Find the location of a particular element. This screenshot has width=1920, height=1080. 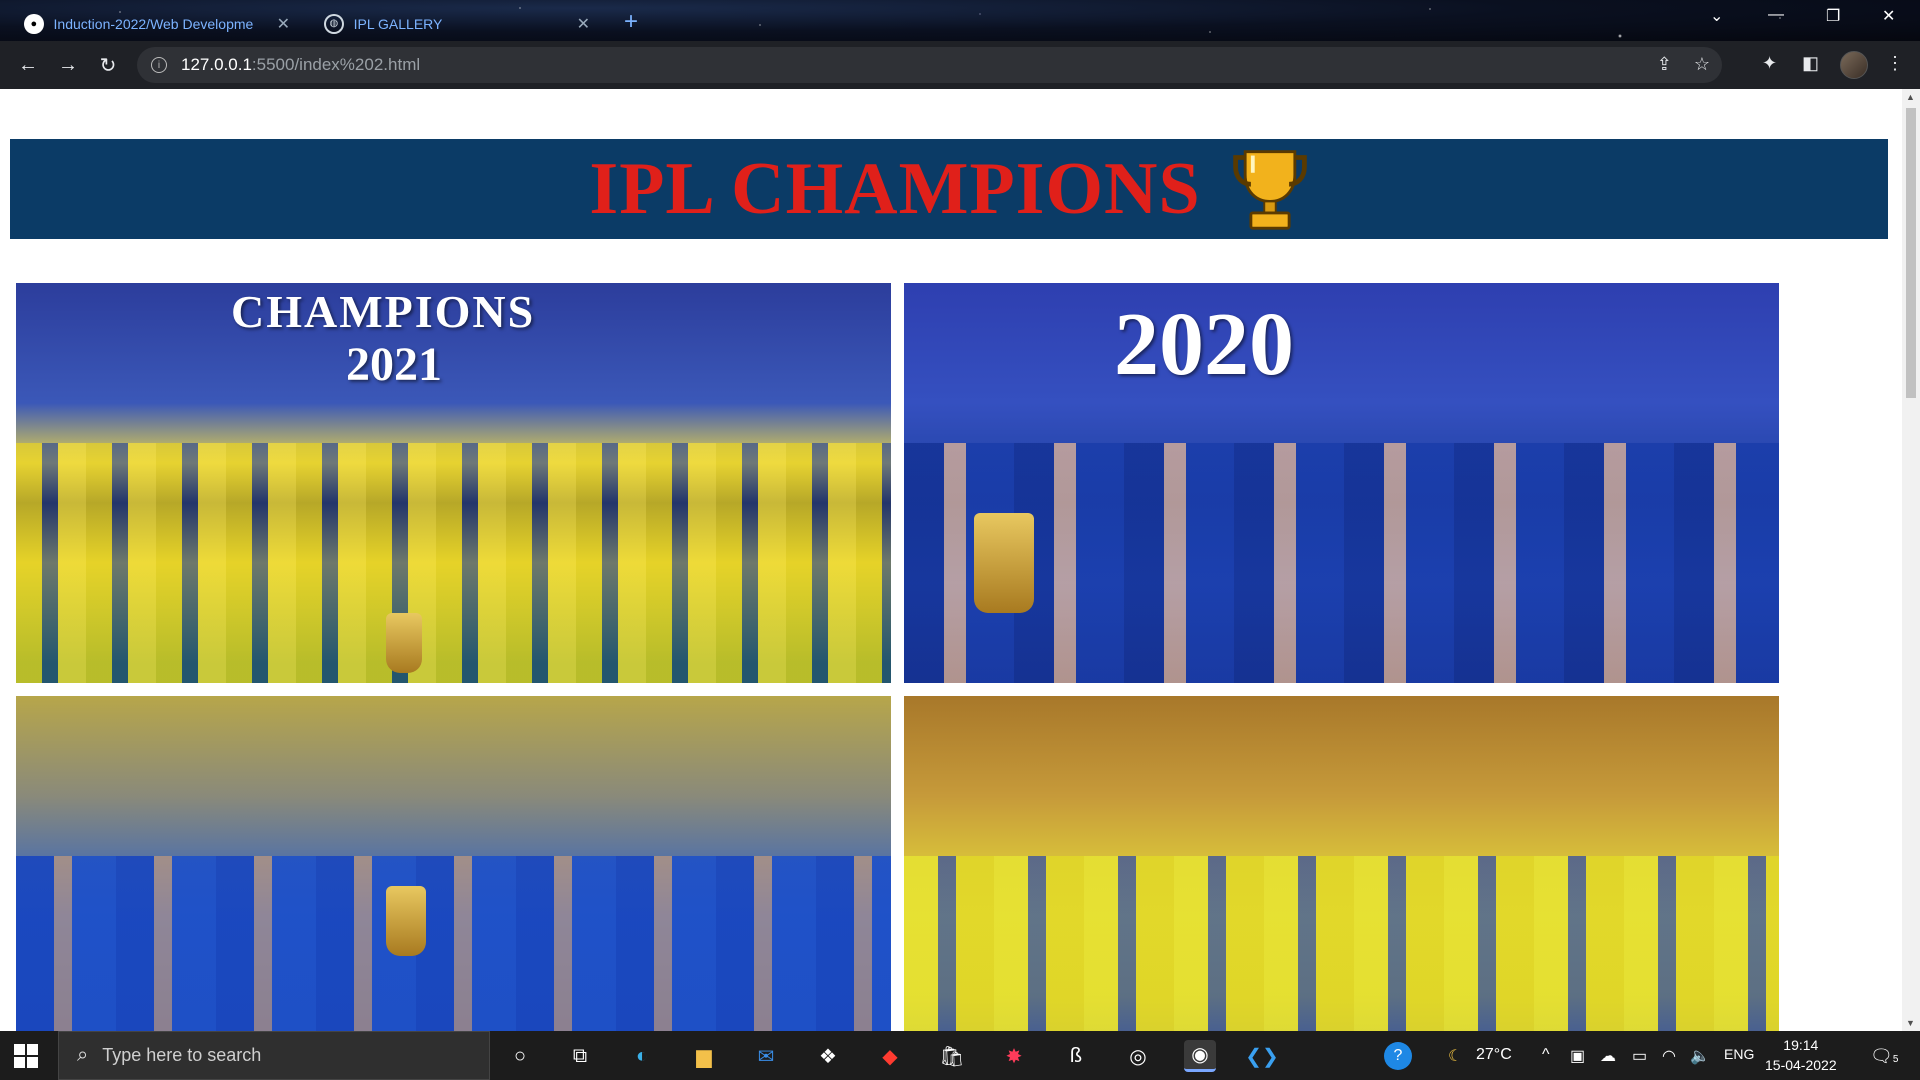

taskbar-search: ⌕ Type here to search is located at coordinates (274, 1055).